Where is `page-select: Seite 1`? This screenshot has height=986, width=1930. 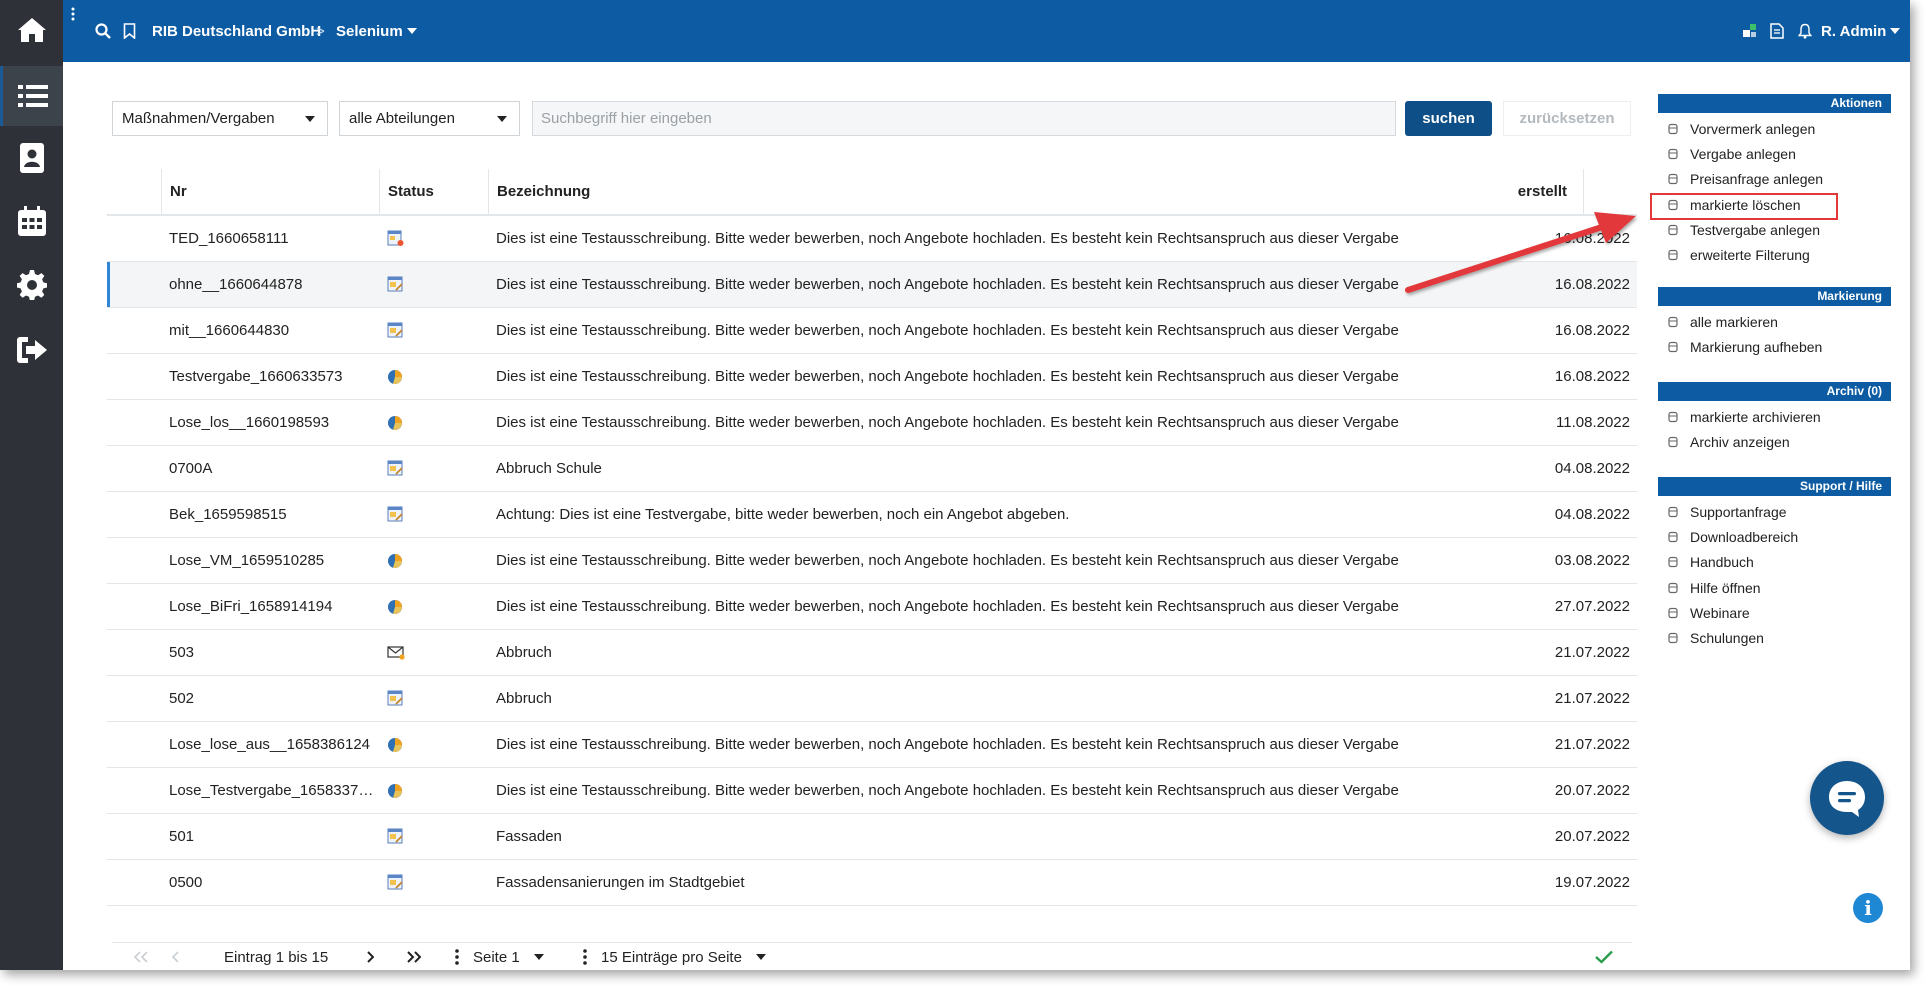
page-select: Seite 1 is located at coordinates (499, 956).